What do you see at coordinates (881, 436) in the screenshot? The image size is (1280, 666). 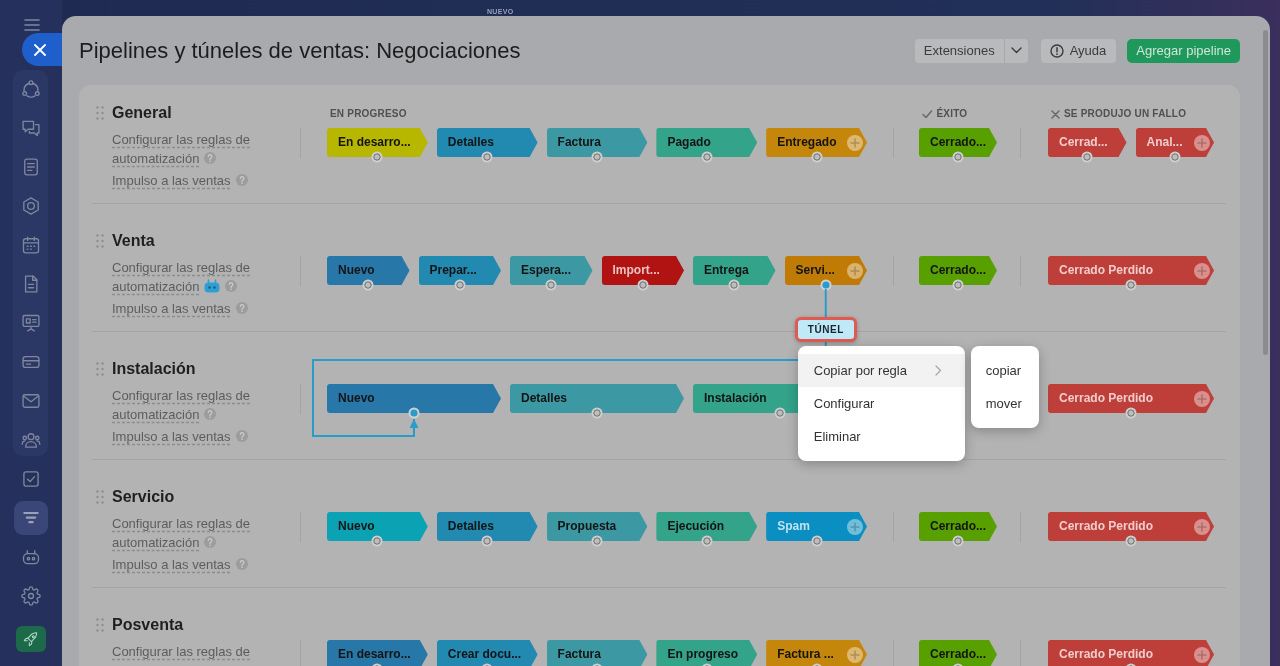 I see `menu-item: Eliminar` at bounding box center [881, 436].